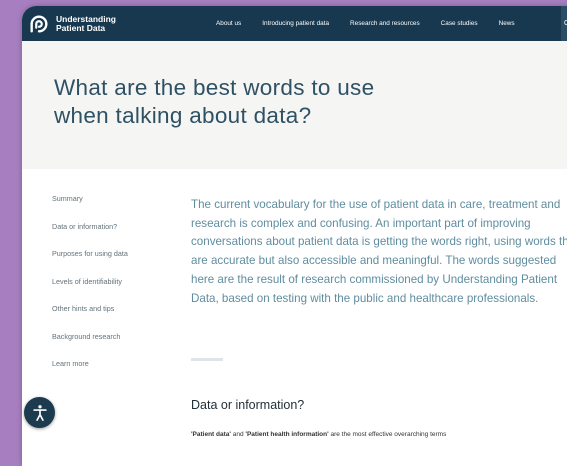  I want to click on sidebar-item-levels: Levels of identifiability, so click(90, 291).